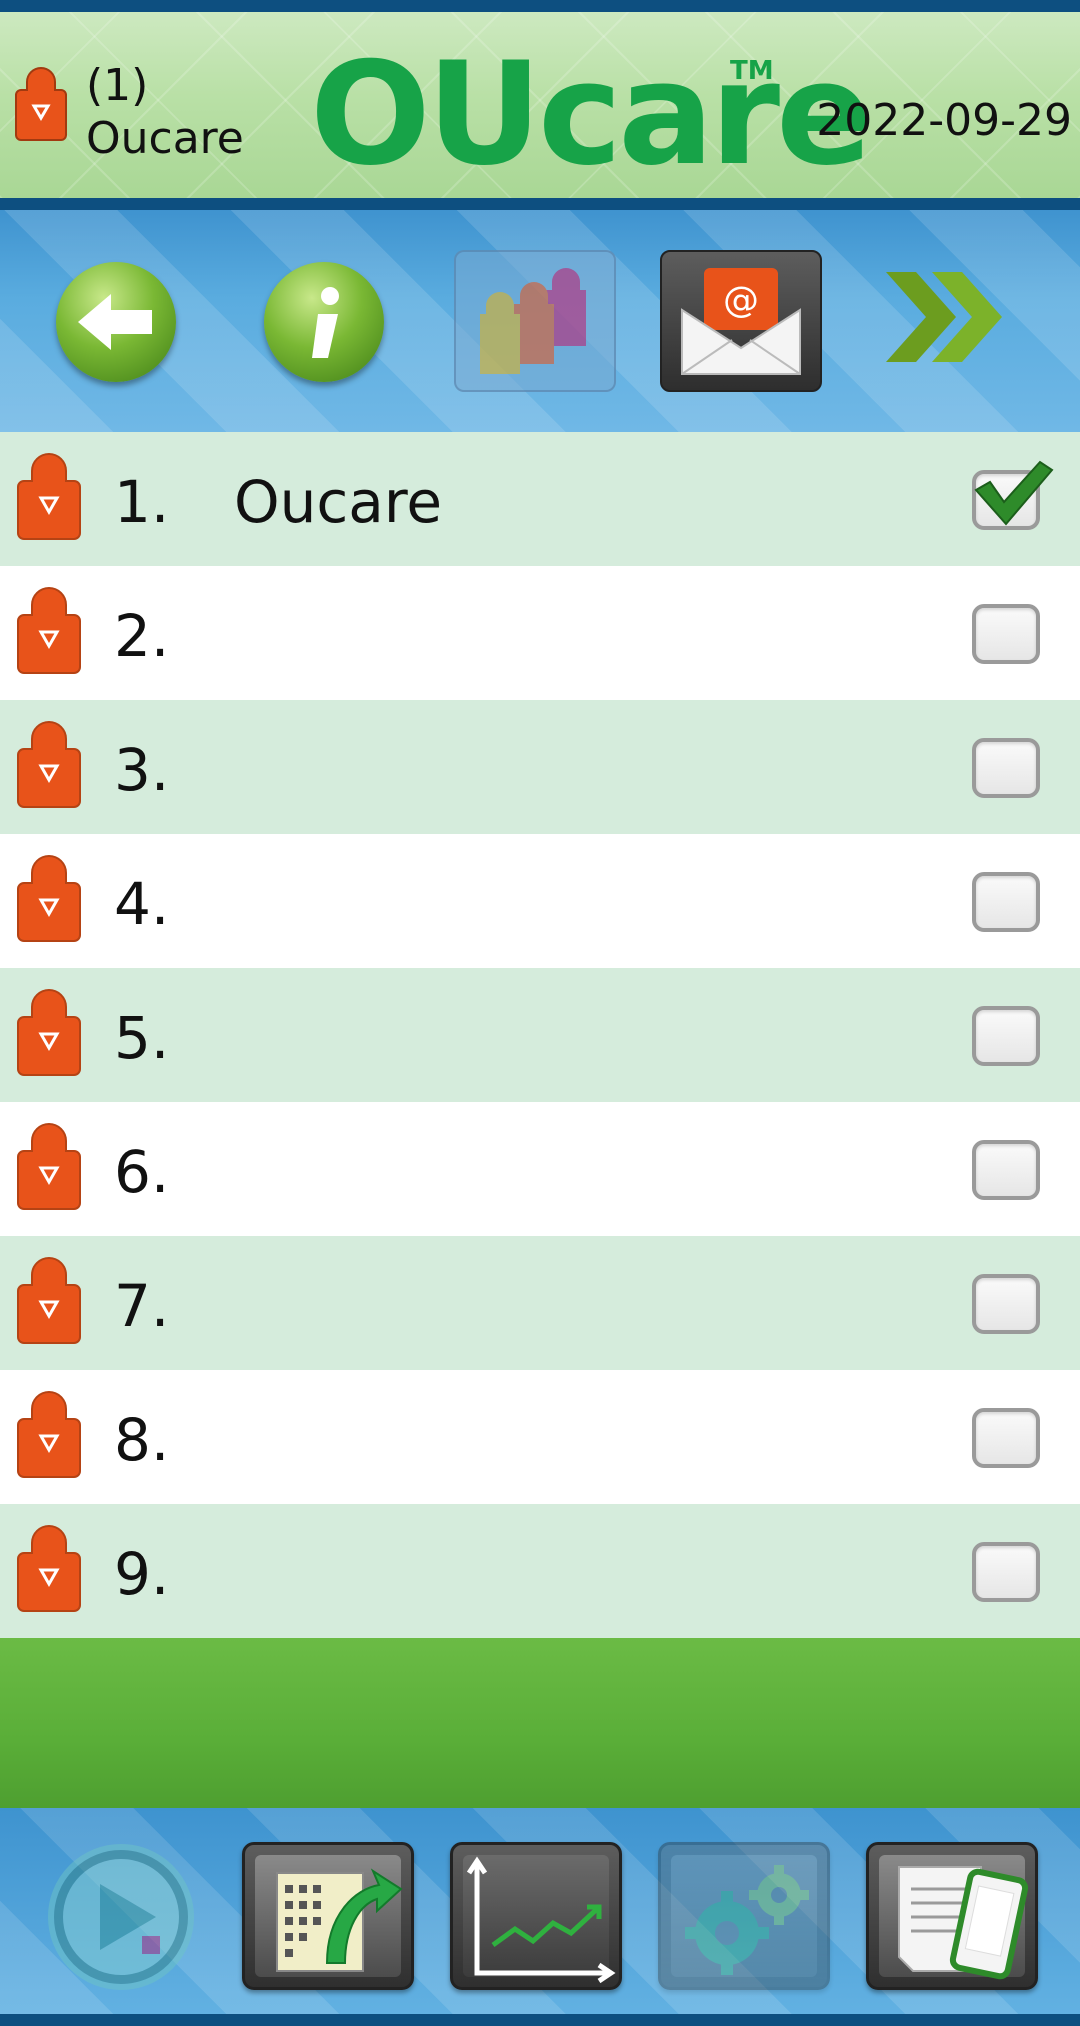  I want to click on current-user-number: (1), so click(117, 85).